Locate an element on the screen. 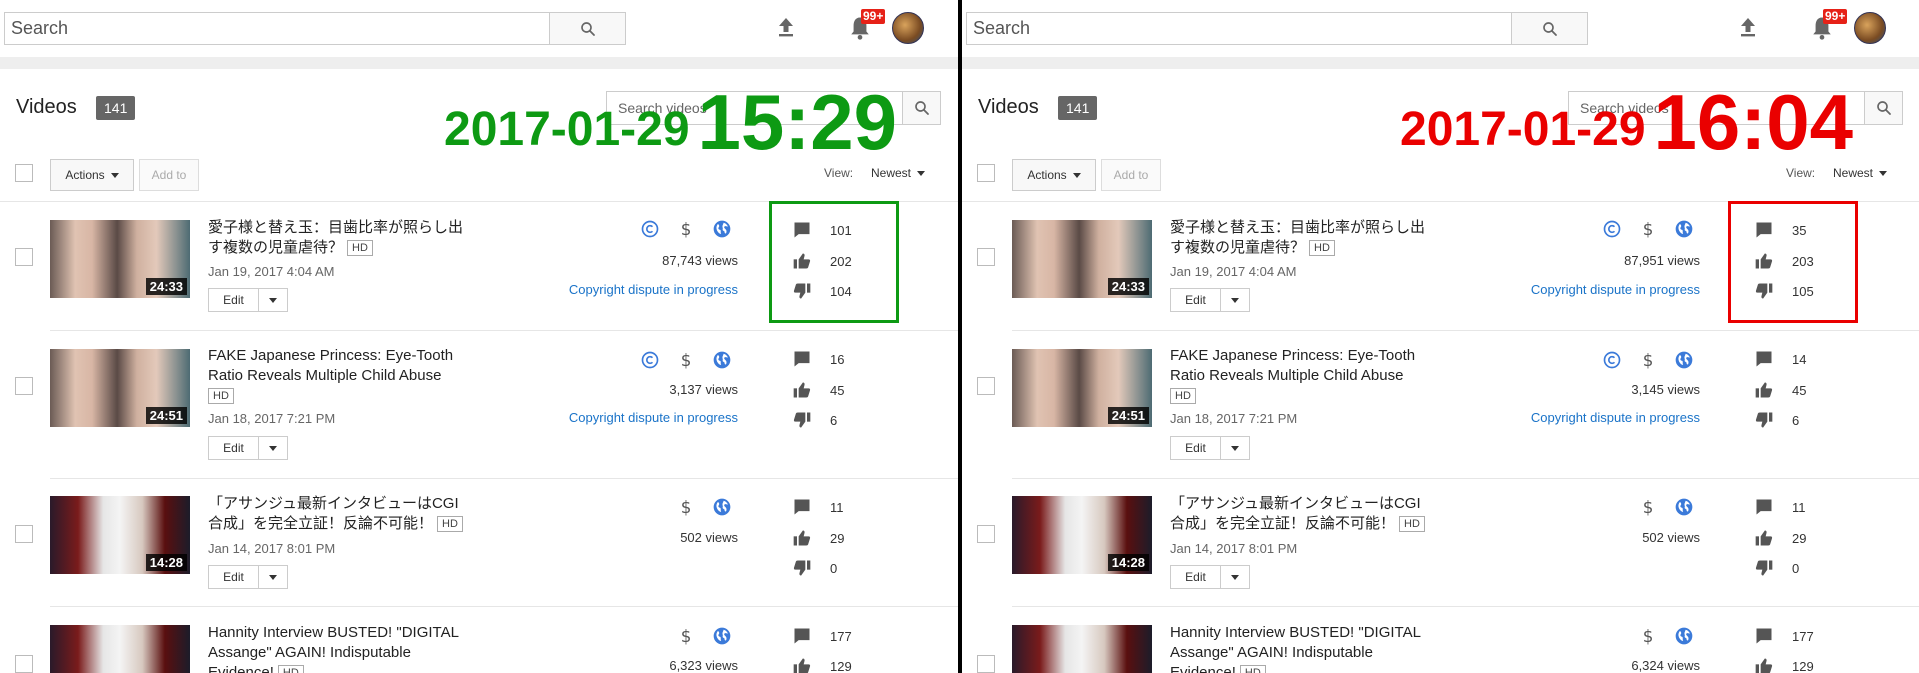 This screenshot has width=1919, height=673. dislike-count: 0 is located at coordinates (1796, 568).